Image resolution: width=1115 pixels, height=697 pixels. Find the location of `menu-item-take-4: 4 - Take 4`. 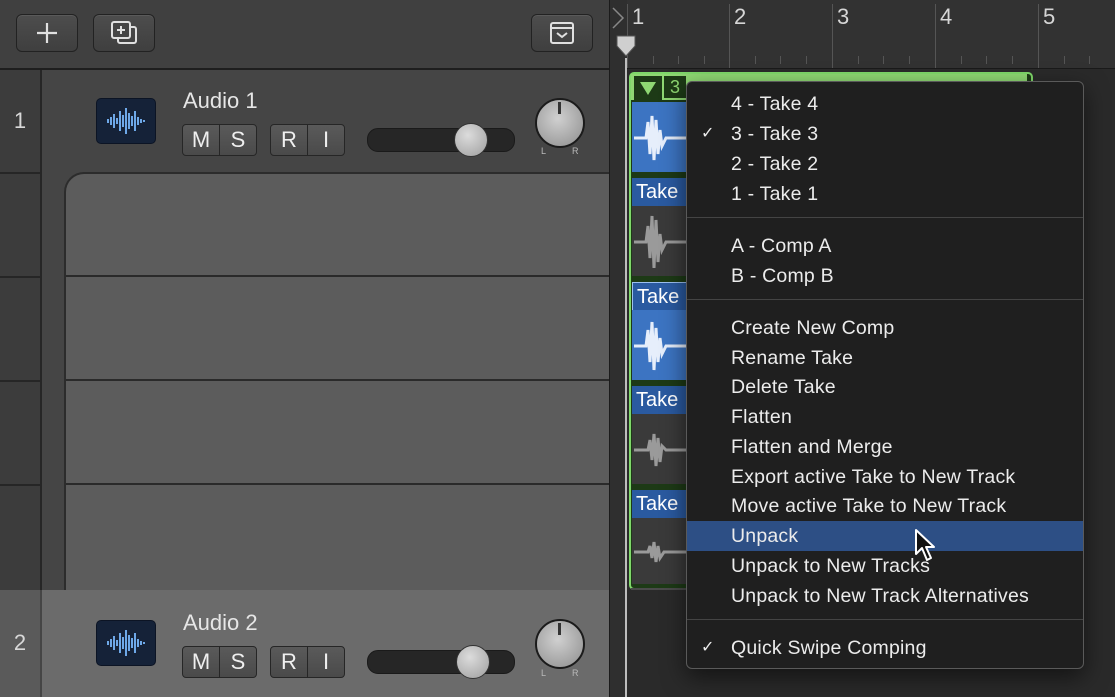

menu-item-take-4: 4 - Take 4 is located at coordinates (885, 104).